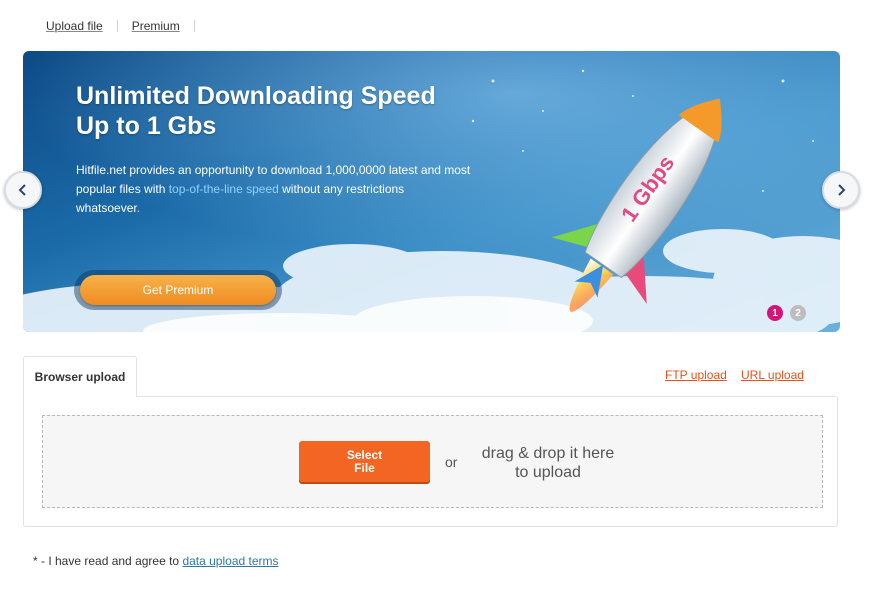  What do you see at coordinates (775, 313) in the screenshot?
I see `carousel-dot-1: 1` at bounding box center [775, 313].